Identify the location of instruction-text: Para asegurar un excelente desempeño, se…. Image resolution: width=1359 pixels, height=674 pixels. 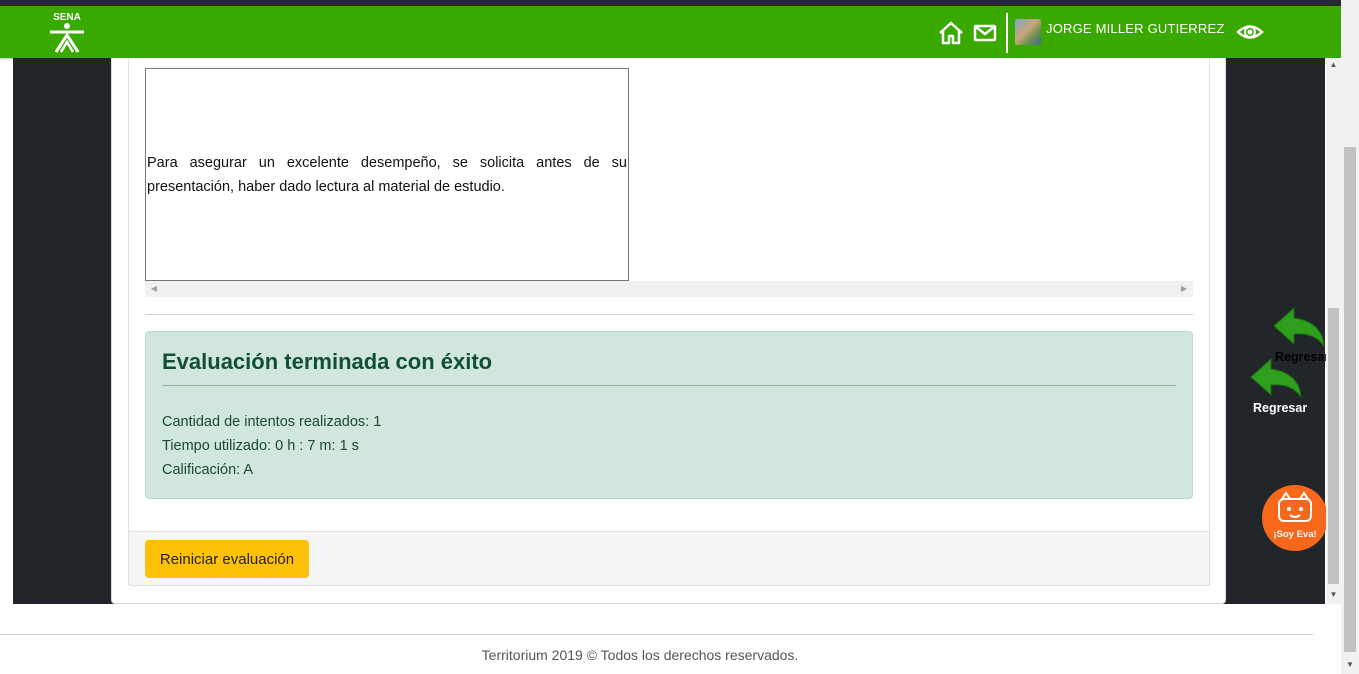
(387, 174).